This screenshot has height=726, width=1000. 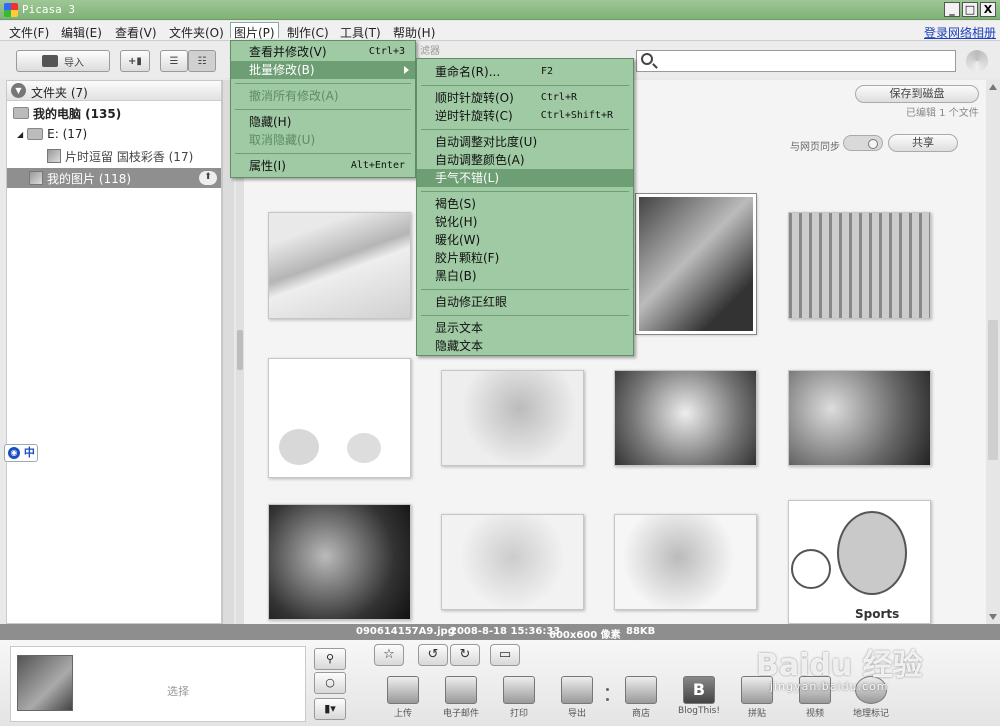 I want to click on ime-icon: ◉, so click(x=14, y=453).